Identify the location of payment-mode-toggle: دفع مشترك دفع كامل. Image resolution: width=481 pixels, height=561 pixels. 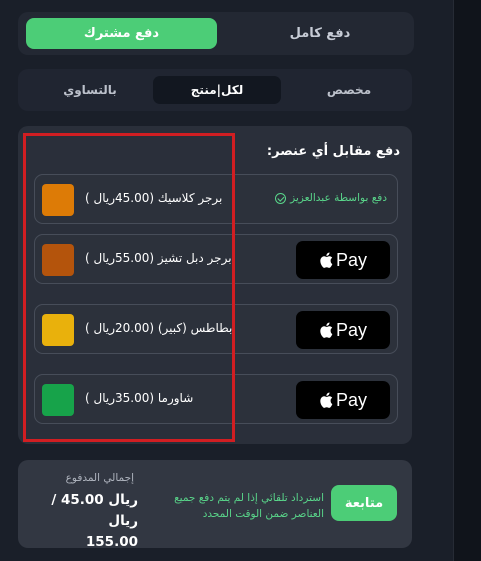
(216, 33).